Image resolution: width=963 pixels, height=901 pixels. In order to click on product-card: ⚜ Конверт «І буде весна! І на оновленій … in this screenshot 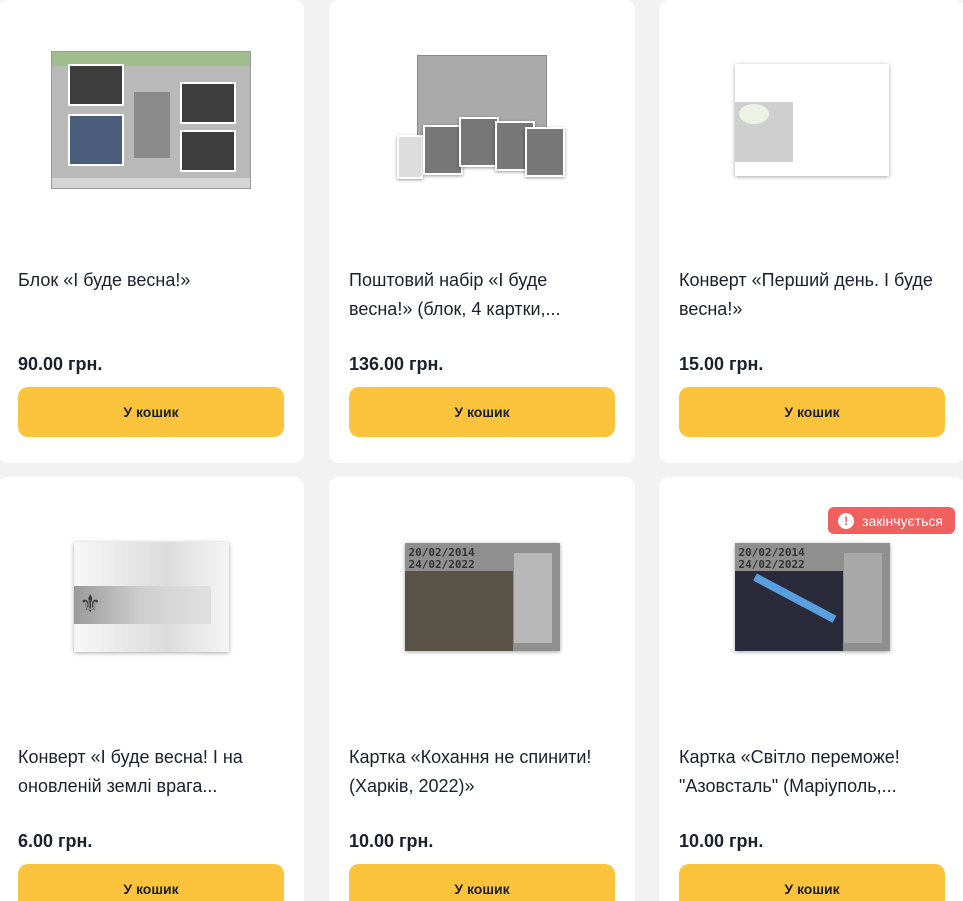, I will do `click(152, 689)`.